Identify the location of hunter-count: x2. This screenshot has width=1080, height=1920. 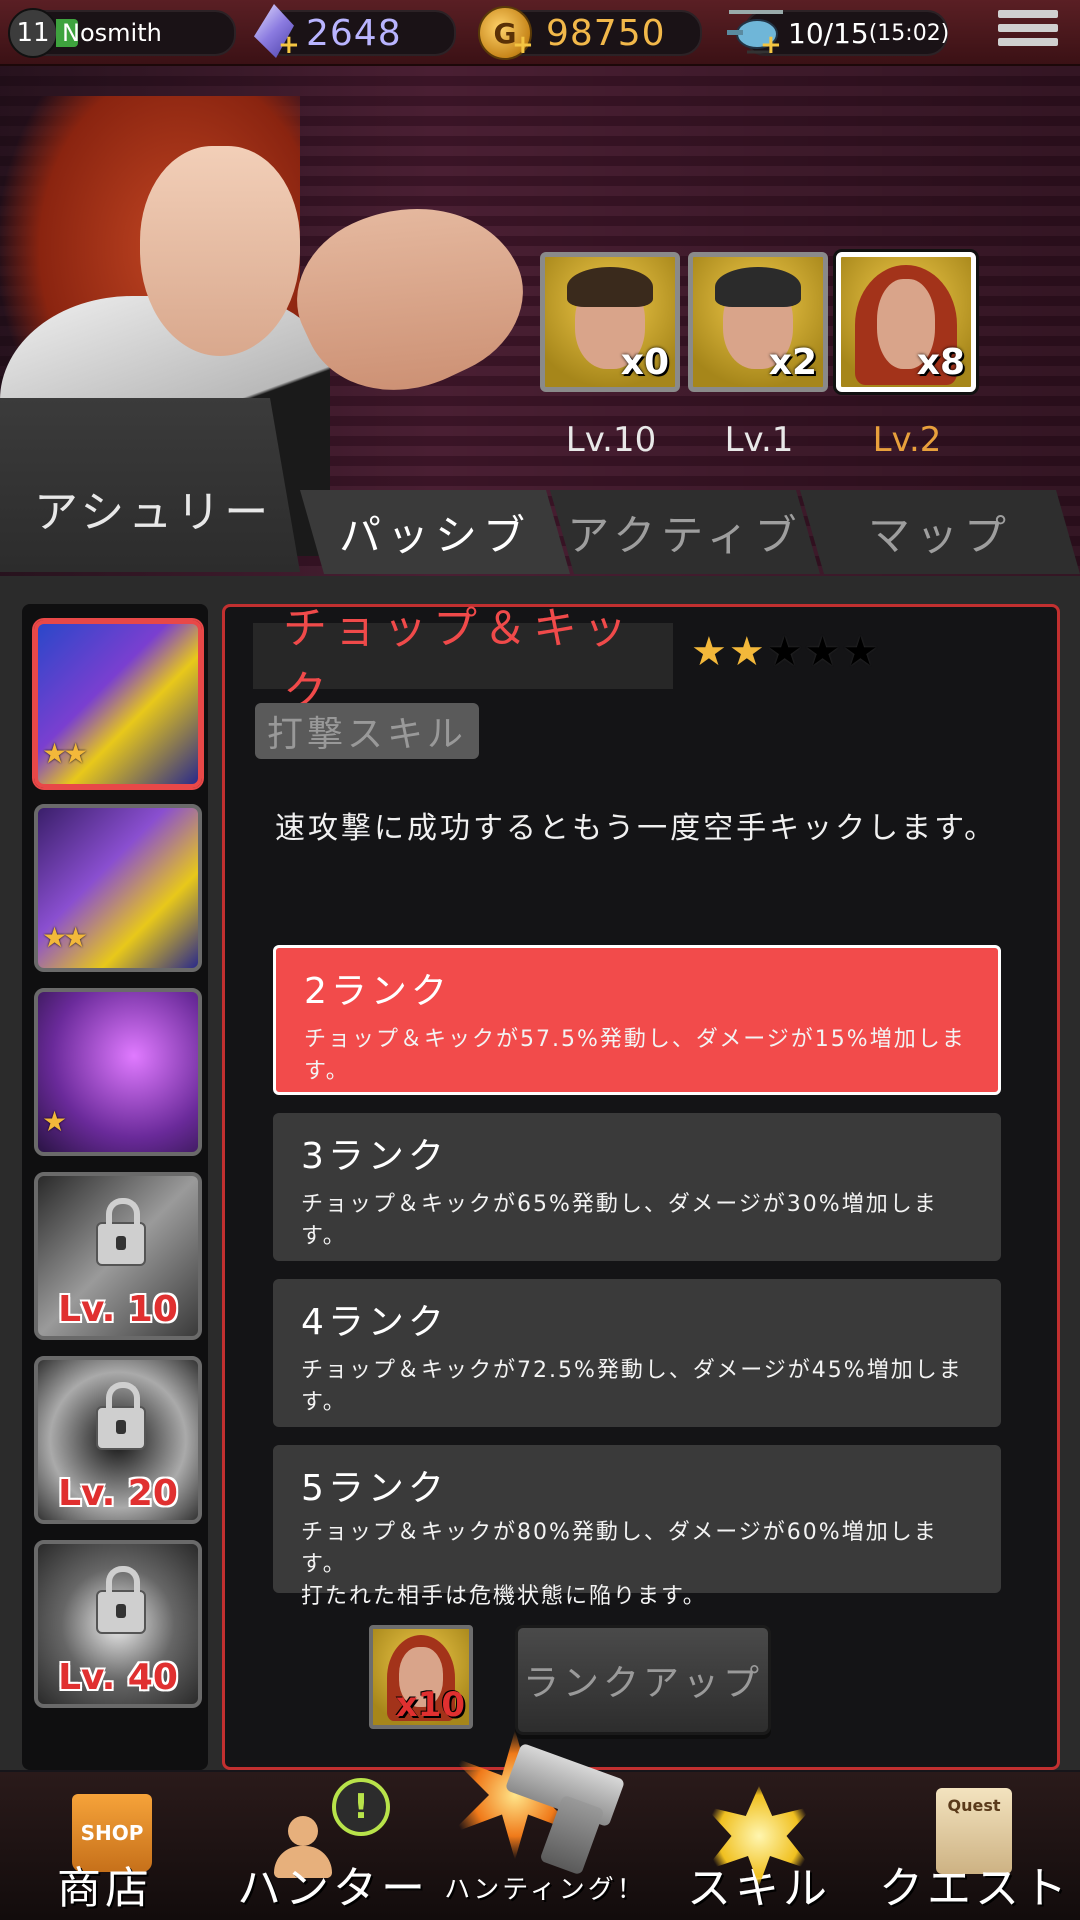
(792, 362).